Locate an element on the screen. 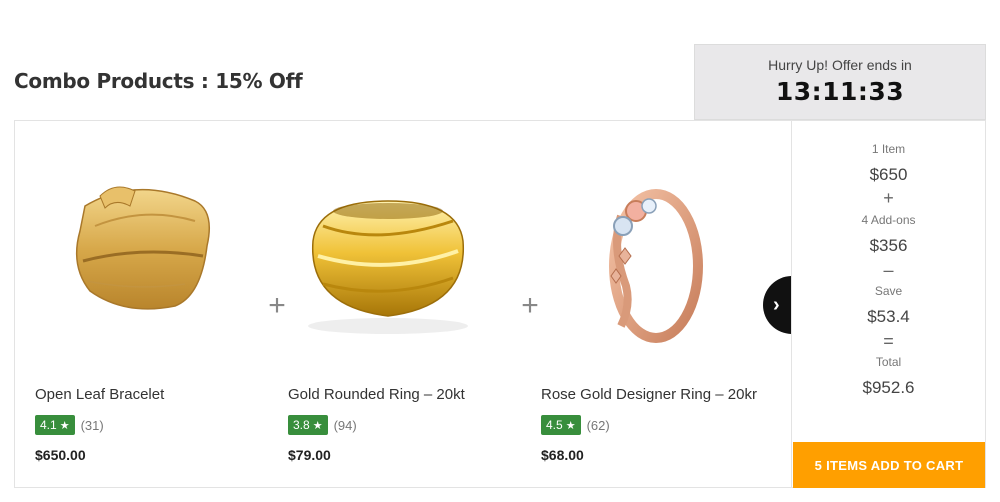  rating-value: 4.5 is located at coordinates (554, 425).